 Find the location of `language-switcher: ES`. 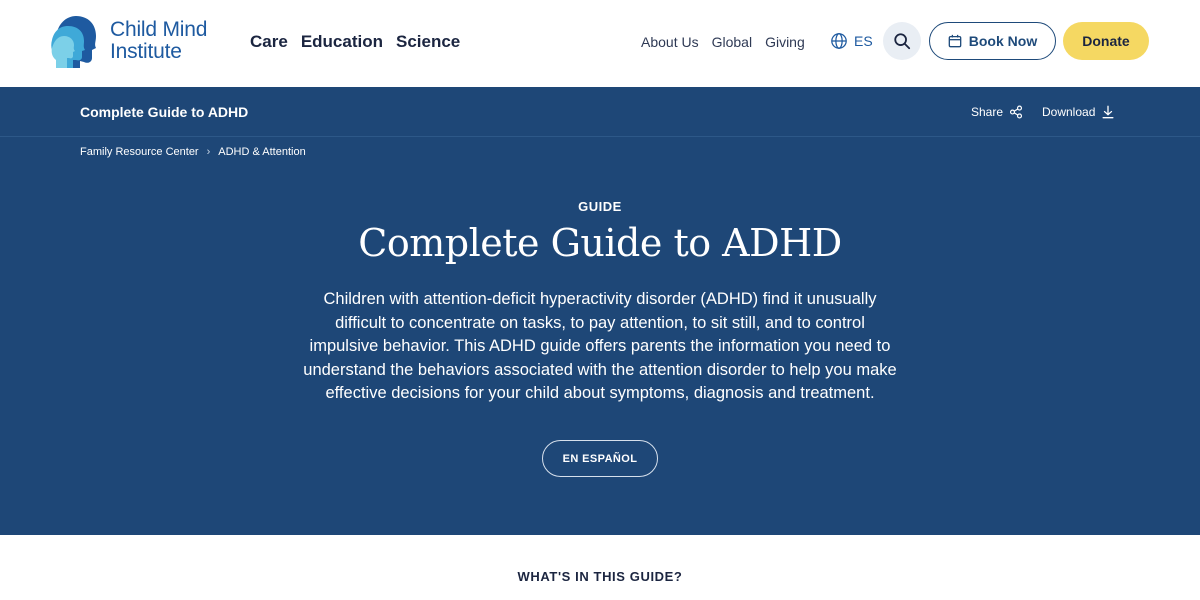

language-switcher: ES is located at coordinates (851, 41).